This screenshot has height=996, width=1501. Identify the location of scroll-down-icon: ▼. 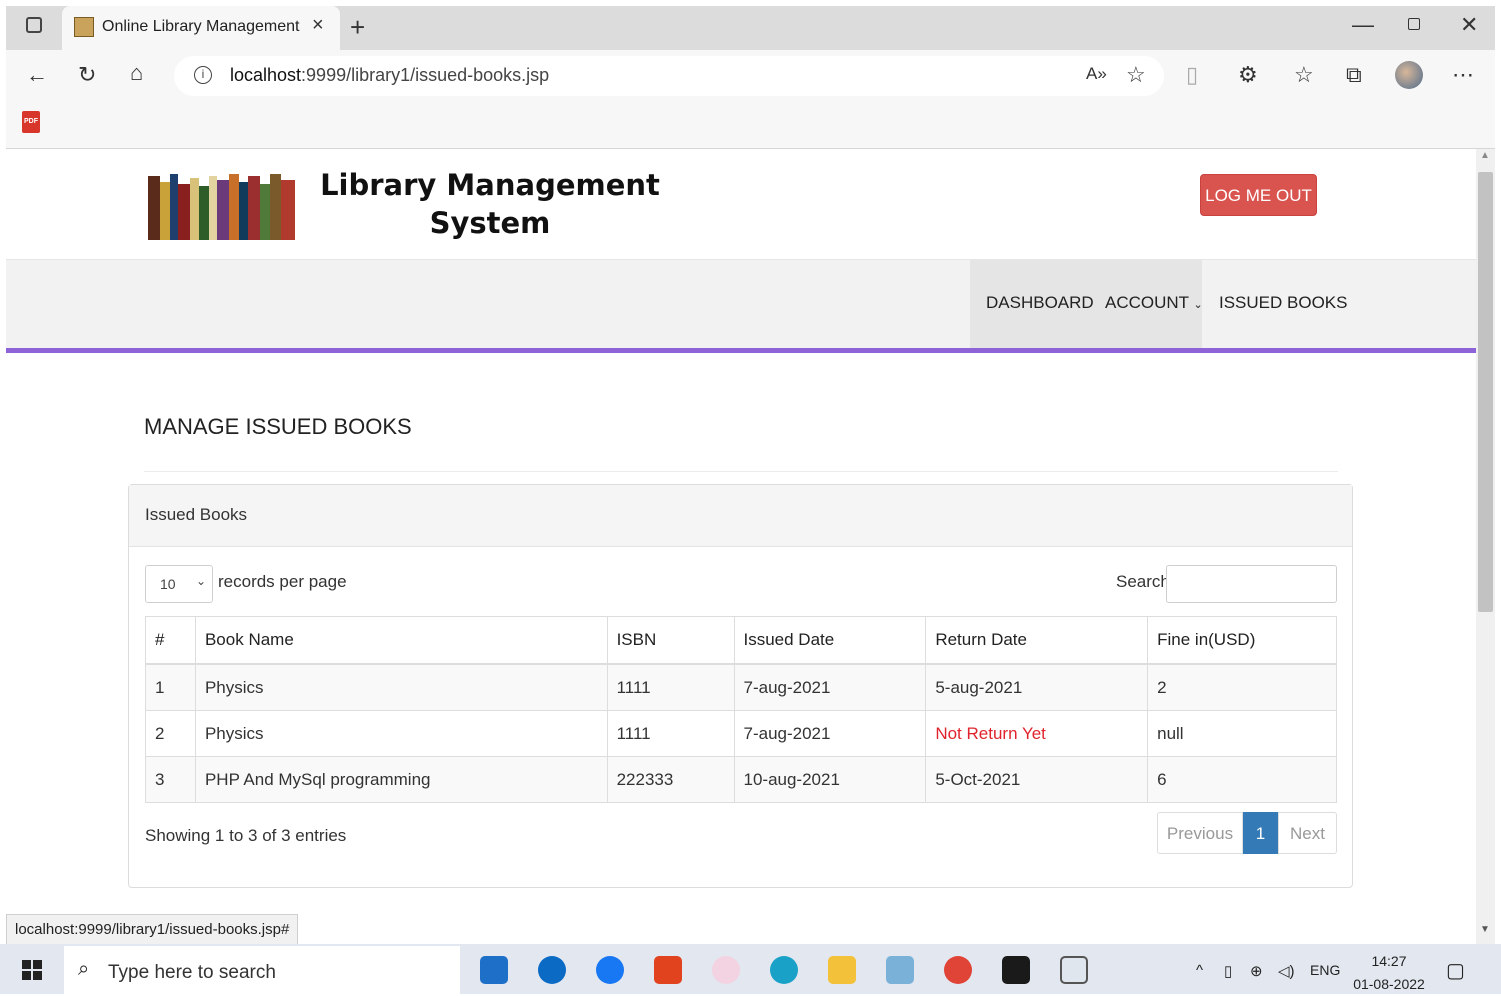
(1485, 929).